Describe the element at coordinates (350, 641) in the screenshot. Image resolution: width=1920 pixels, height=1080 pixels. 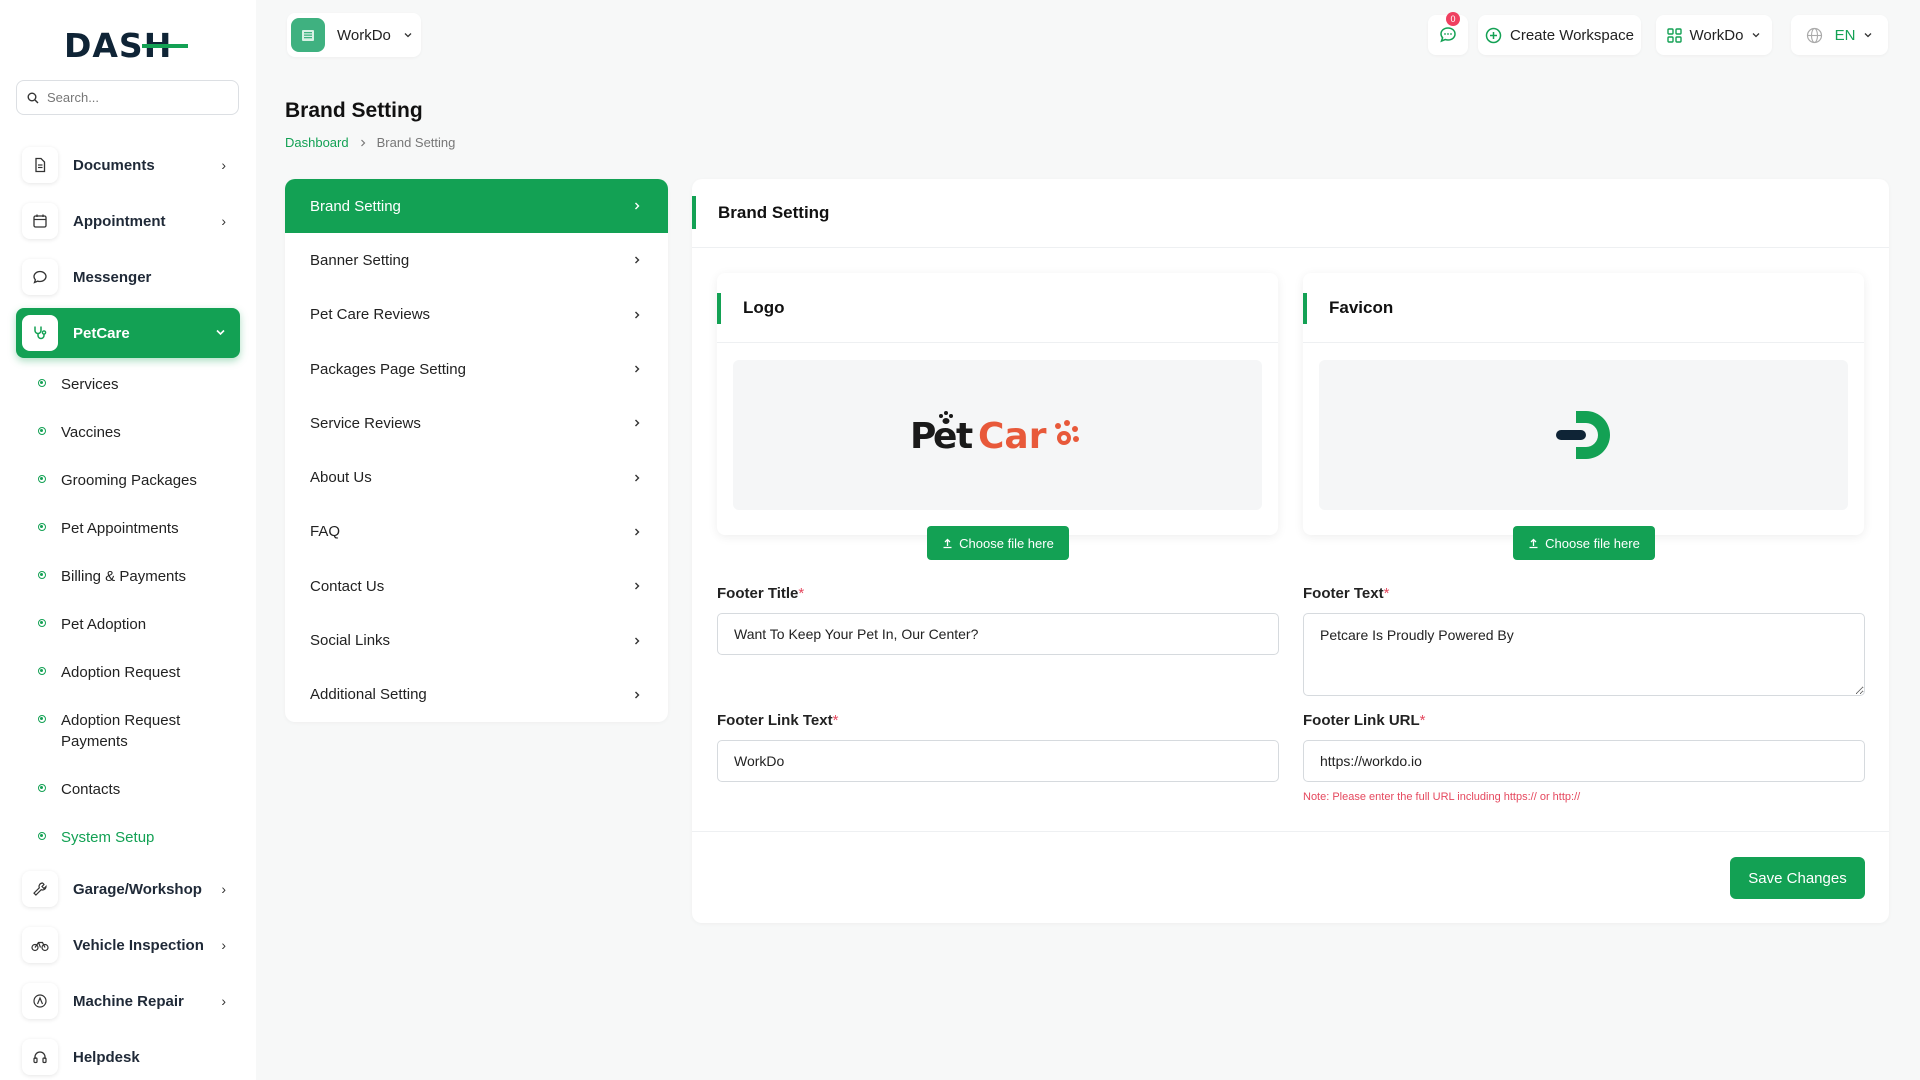
I see `menu-item-label: Social Links` at that location.